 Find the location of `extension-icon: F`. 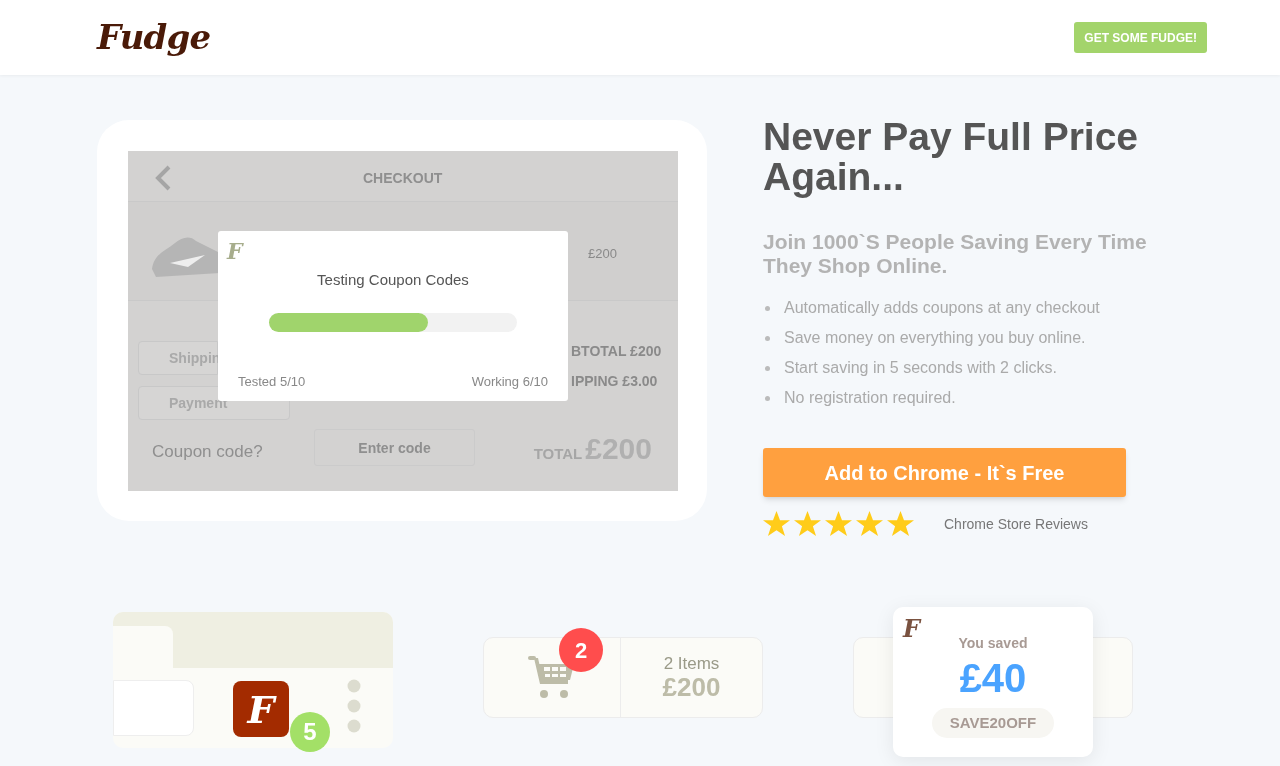

extension-icon: F is located at coordinates (261, 709).